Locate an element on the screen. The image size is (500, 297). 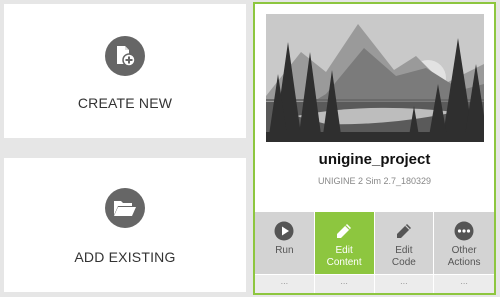
run-button: Run is located at coordinates (285, 243).